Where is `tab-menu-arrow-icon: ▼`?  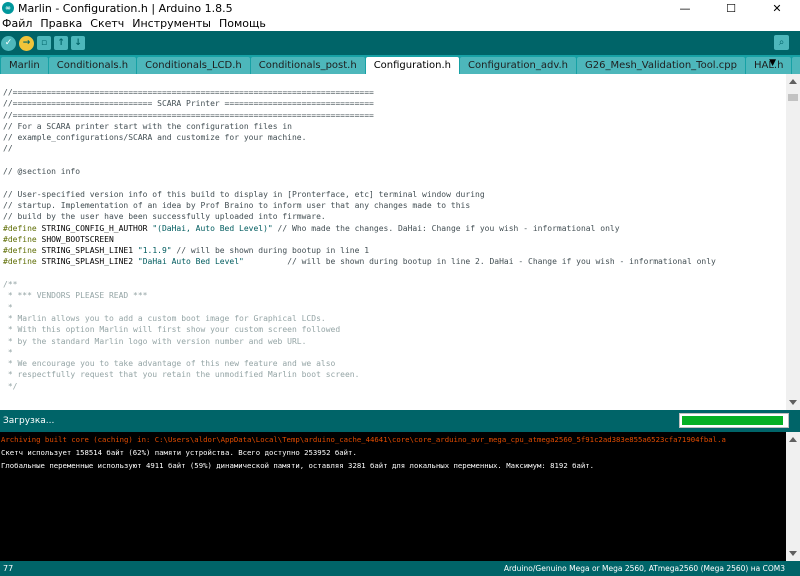 tab-menu-arrow-icon: ▼ is located at coordinates (772, 63).